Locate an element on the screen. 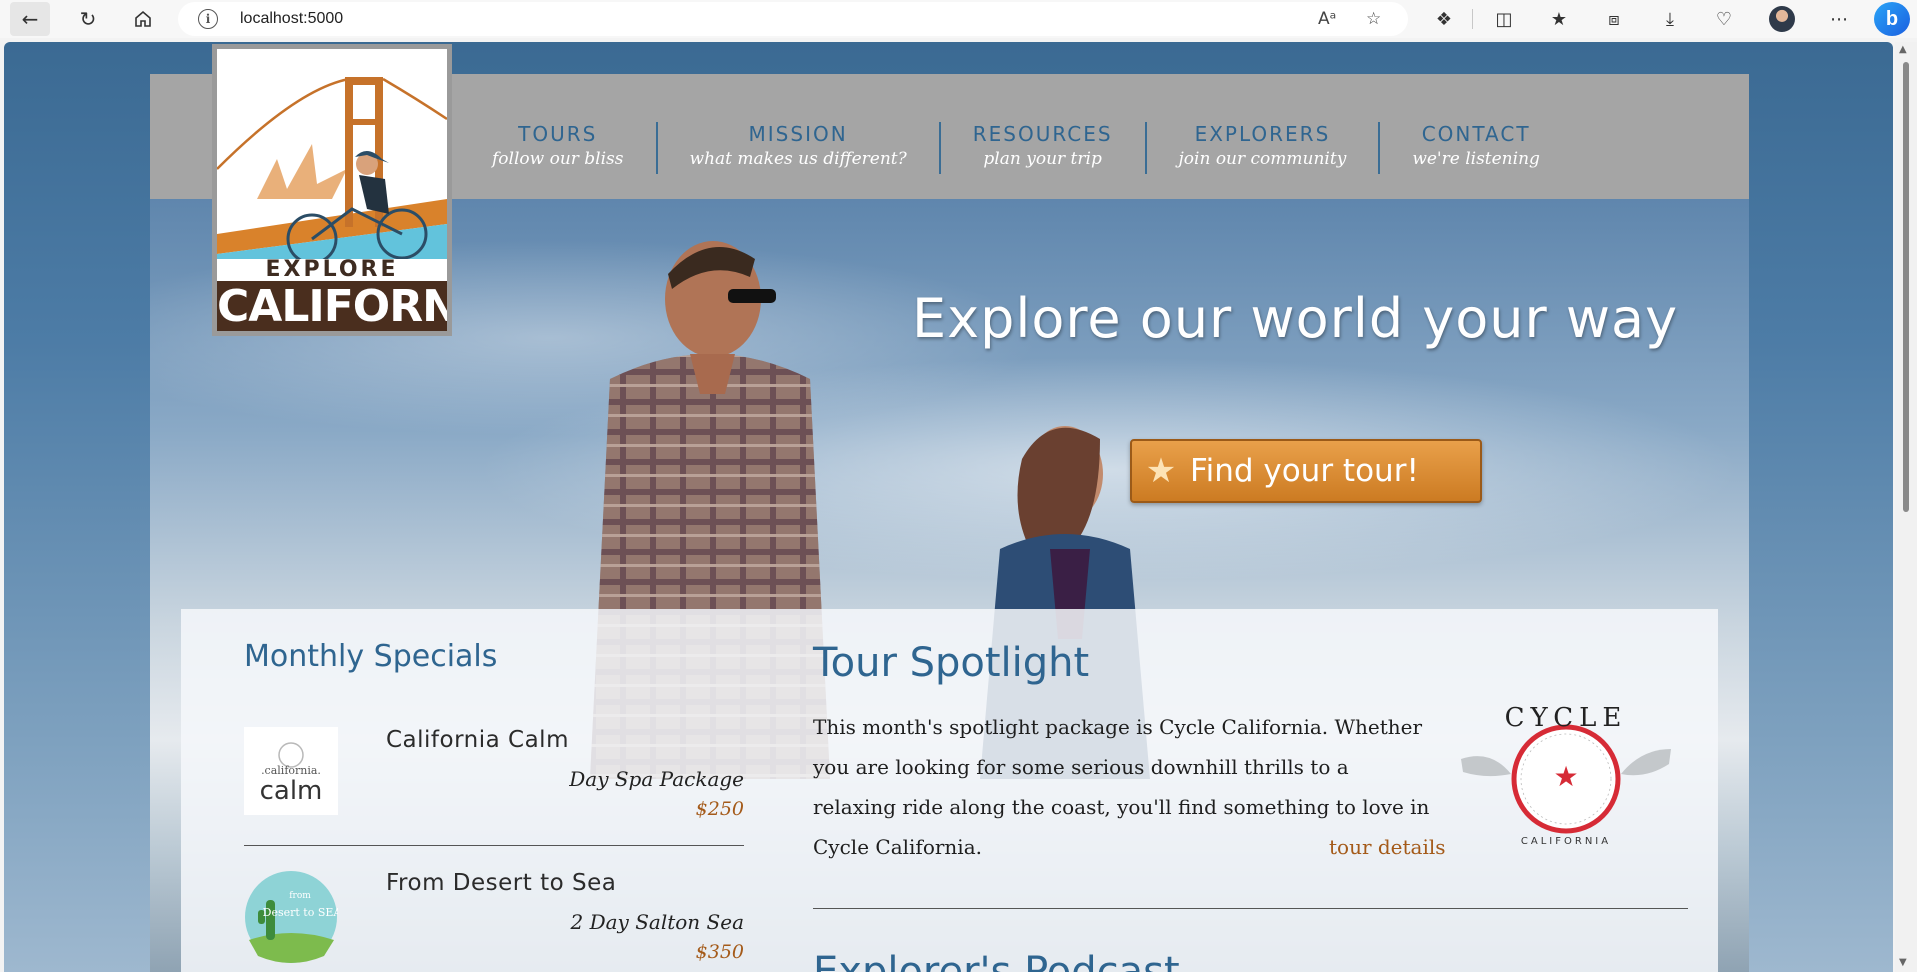 This screenshot has width=1917, height=972. profile-avatar is located at coordinates (1782, 19).